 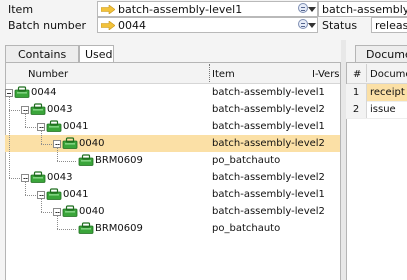 I want to click on batch-number-label: Batch number, so click(x=47, y=25).